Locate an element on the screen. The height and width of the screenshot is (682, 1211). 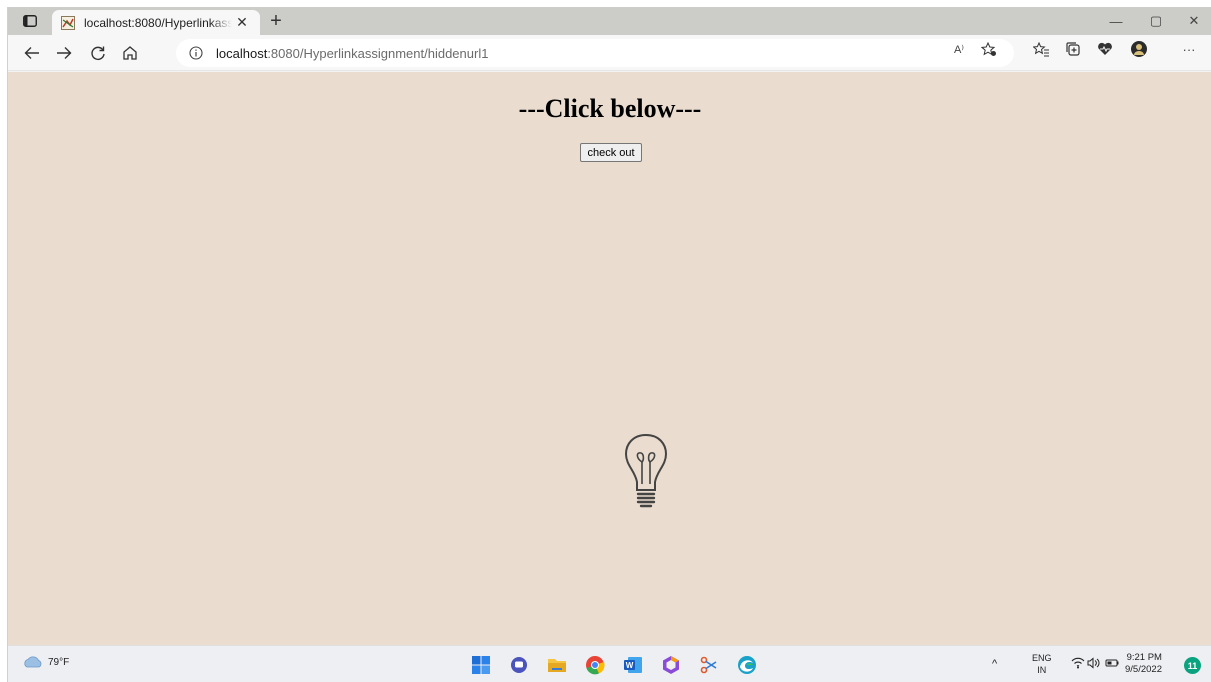
clock-date: 9/5/2022 is located at coordinates (1143, 669).